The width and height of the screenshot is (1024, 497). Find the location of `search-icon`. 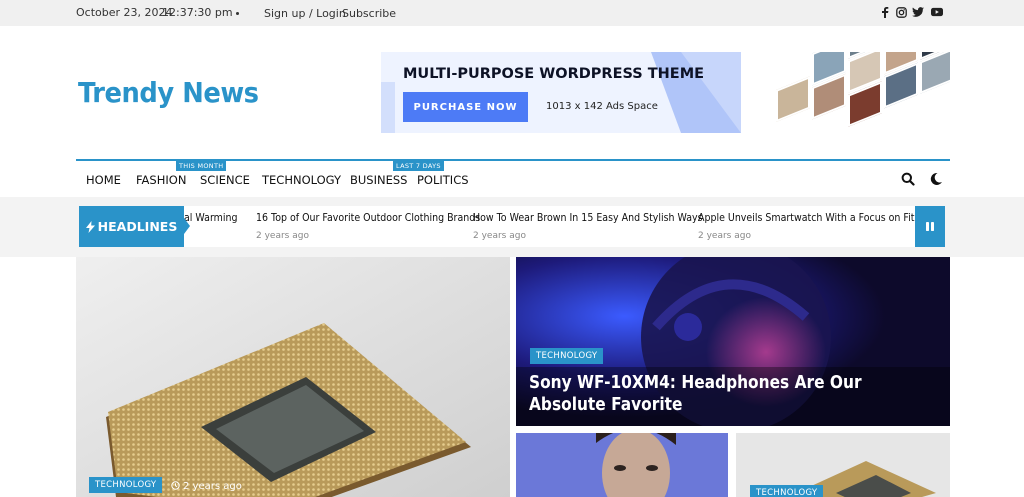

search-icon is located at coordinates (908, 179).